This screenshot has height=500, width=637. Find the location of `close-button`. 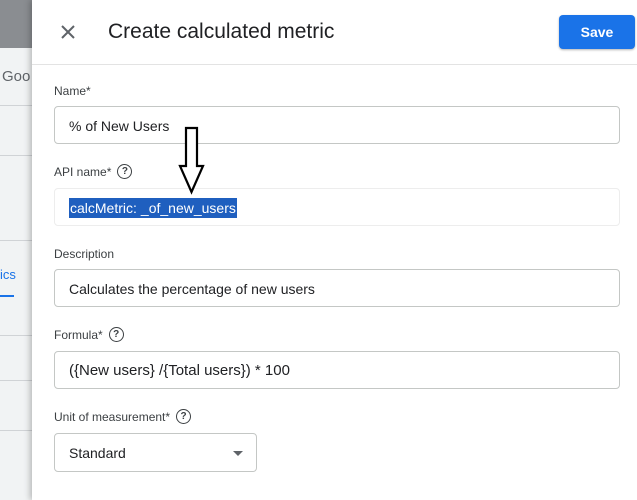

close-button is located at coordinates (68, 32).